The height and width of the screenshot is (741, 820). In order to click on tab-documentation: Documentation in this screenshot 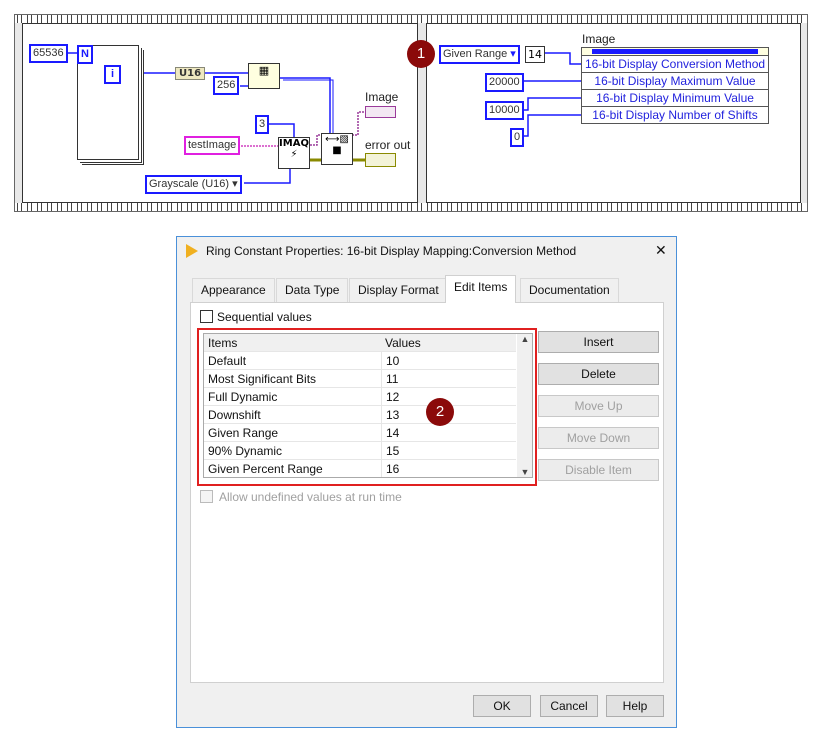, I will do `click(569, 290)`.